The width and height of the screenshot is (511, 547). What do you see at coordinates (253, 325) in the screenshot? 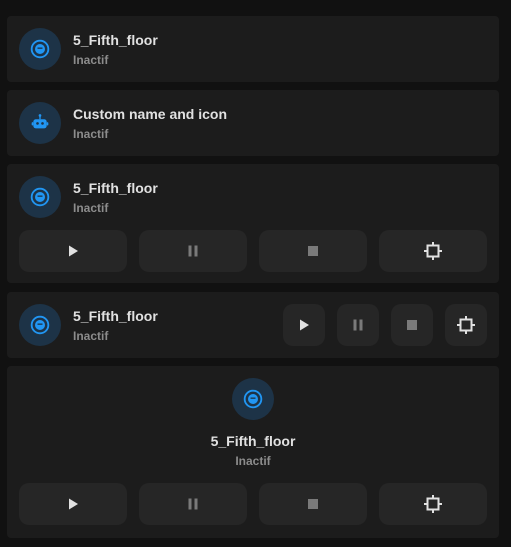
I see `vacuum-card-4: 5_Fifth_floor Inactif` at bounding box center [253, 325].